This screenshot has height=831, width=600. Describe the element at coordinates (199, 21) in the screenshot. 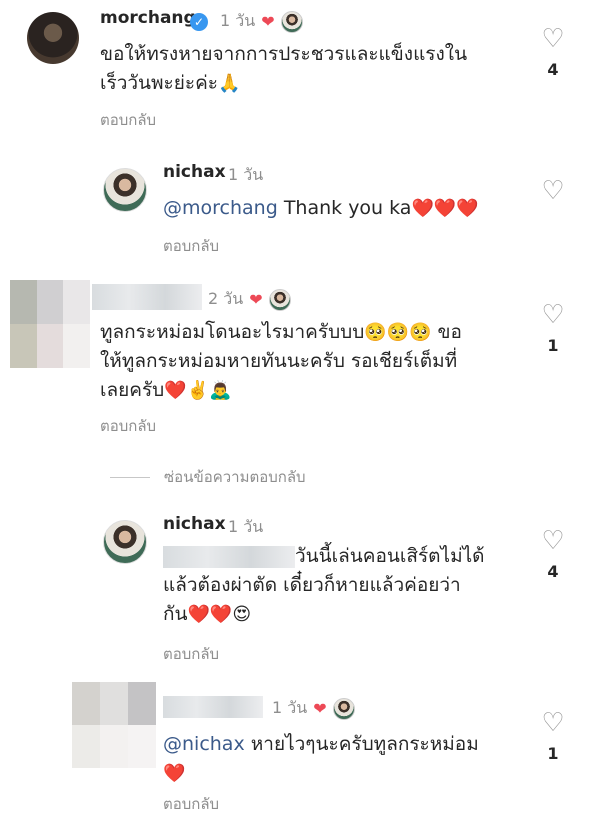

I see `verified-badge-icon: ✓` at that location.